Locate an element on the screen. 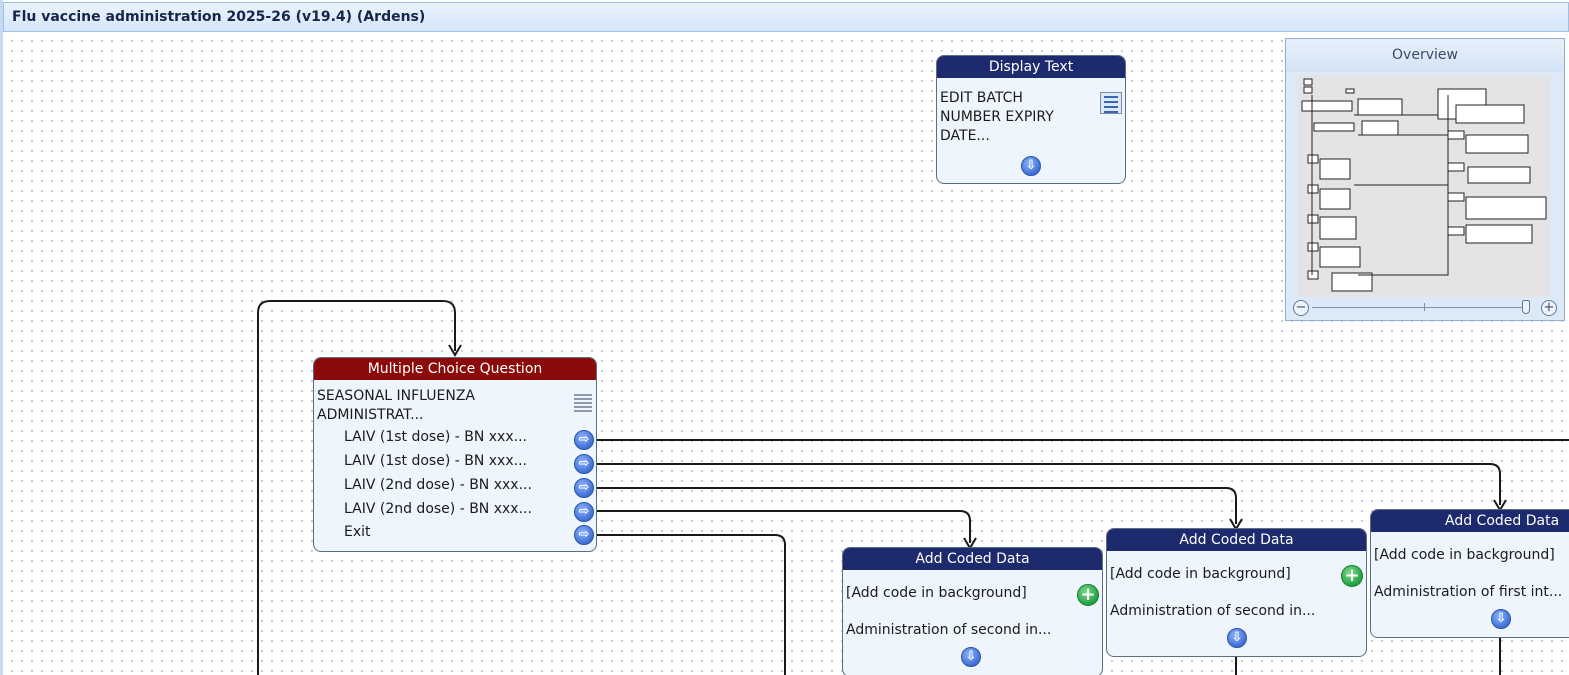 This screenshot has height=675, width=1569. mcq-question-line-1: SEASONAL INFLUENZA is located at coordinates (396, 396).